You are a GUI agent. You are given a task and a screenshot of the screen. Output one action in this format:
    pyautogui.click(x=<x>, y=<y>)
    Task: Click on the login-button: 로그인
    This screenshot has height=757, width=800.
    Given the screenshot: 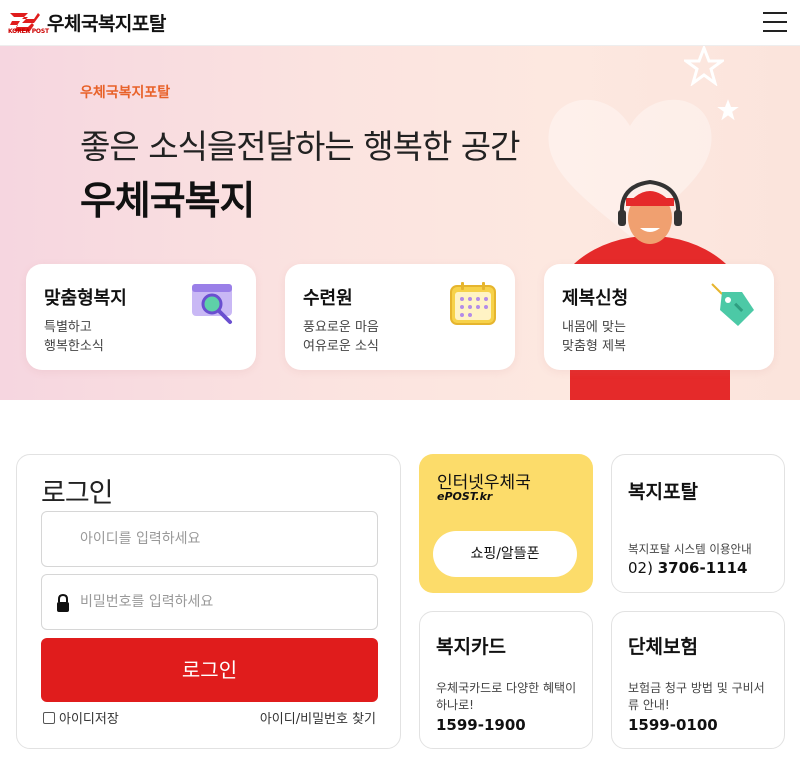 What is the action you would take?
    pyautogui.click(x=209, y=670)
    